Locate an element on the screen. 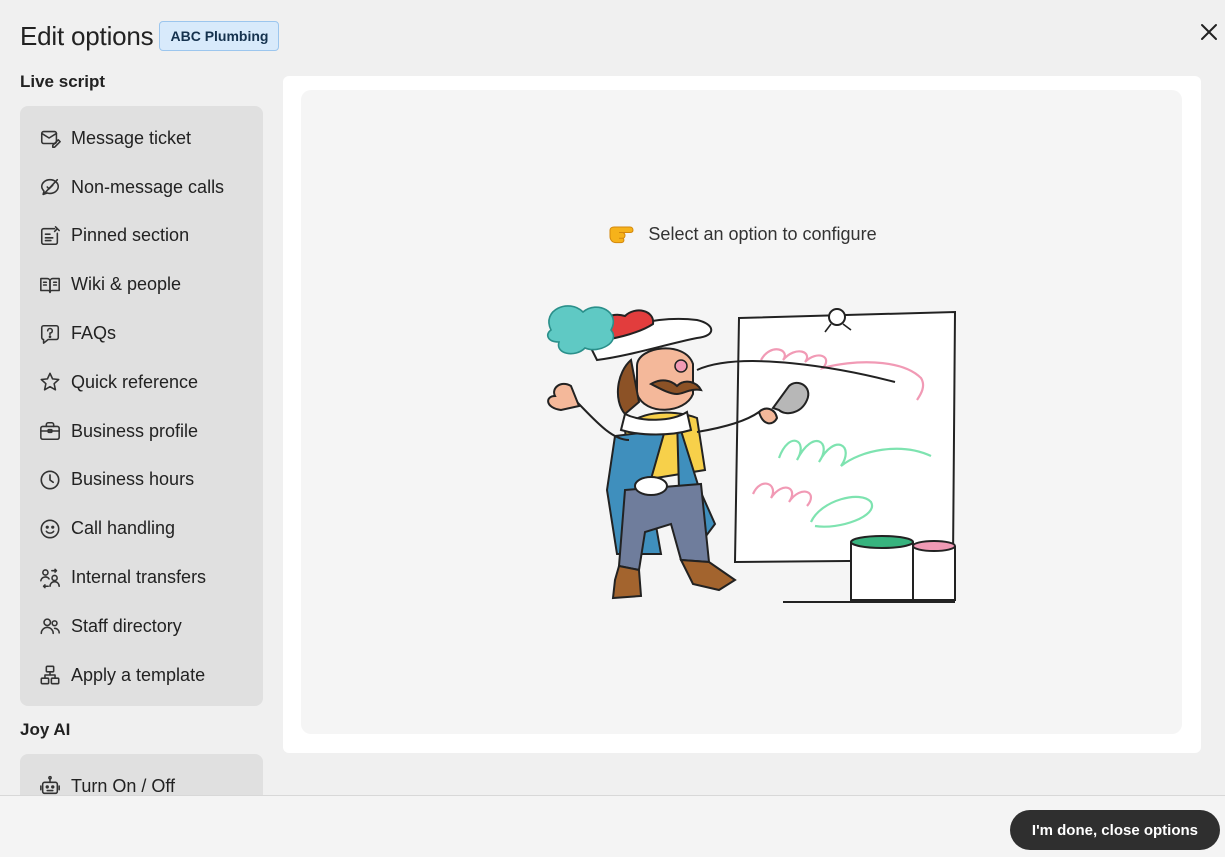 The image size is (1225, 857). menu-item-business-hours: Business hours is located at coordinates (141, 480).